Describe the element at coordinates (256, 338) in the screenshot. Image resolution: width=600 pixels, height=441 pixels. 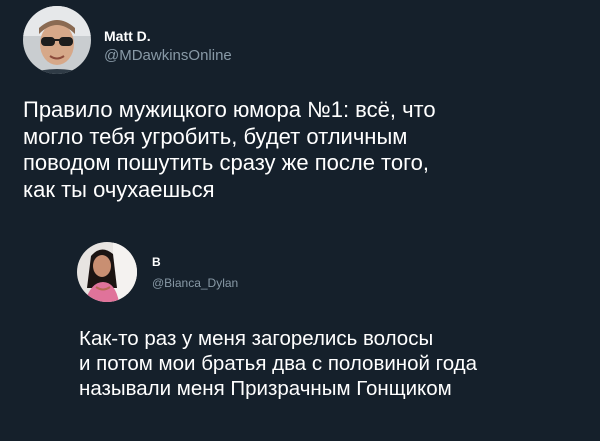
I see `reply-text-line: Как-то раз у меня загорелись волосы` at that location.